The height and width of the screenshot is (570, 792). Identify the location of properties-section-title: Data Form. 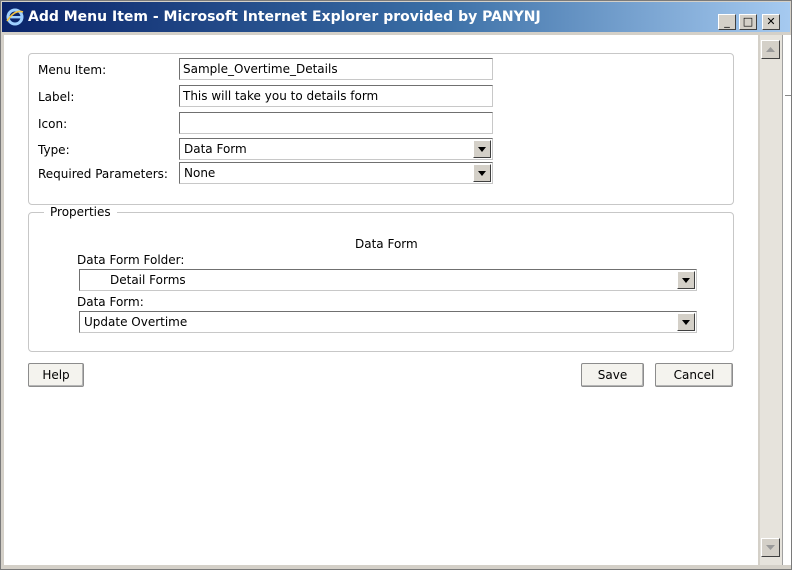
(386, 244).